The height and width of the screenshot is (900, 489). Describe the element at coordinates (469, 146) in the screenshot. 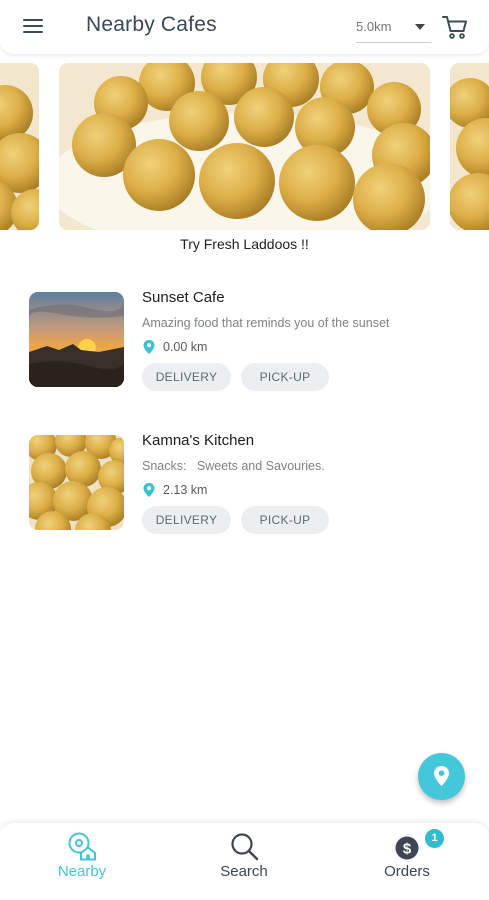

I see `carousel-slide-next` at that location.